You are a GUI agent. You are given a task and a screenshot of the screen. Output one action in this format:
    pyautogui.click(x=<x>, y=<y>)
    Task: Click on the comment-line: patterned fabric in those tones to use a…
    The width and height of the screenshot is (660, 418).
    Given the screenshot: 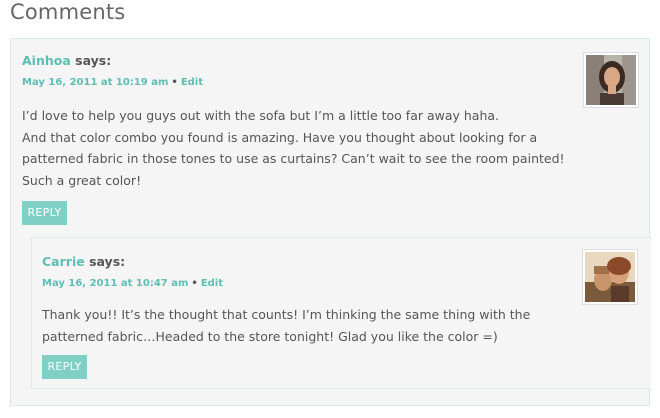 What is the action you would take?
    pyautogui.click(x=293, y=158)
    